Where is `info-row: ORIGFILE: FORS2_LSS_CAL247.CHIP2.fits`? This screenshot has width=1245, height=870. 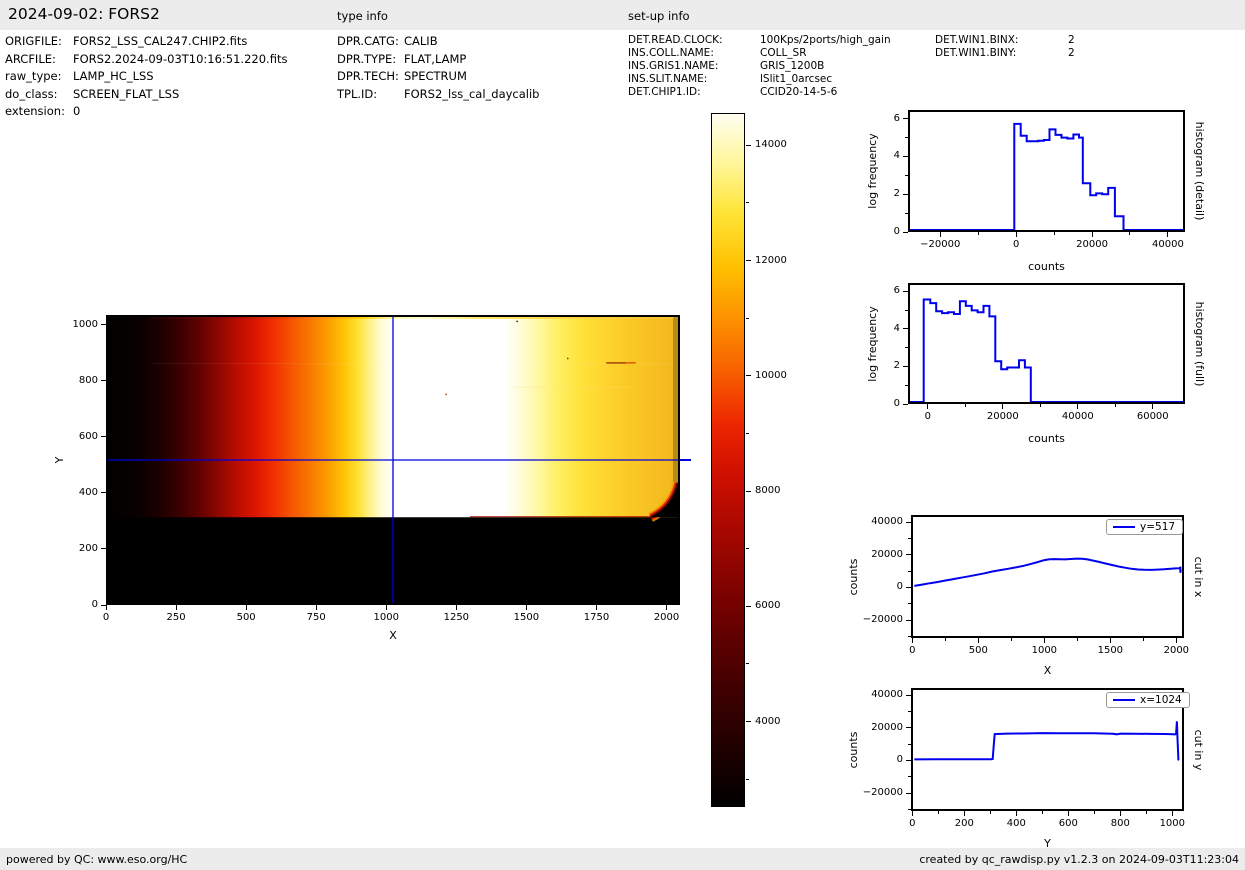
info-row: ORIGFILE: FORS2_LSS_CAL247.CHIP2.fits is located at coordinates (146, 42).